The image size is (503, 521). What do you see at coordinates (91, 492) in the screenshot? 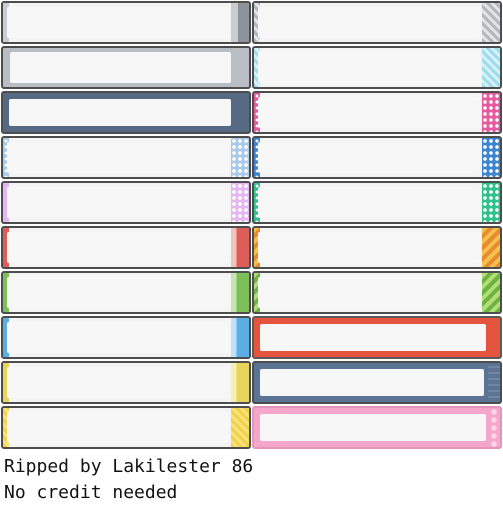
I see `credit-notice-text: No credit needed` at bounding box center [91, 492].